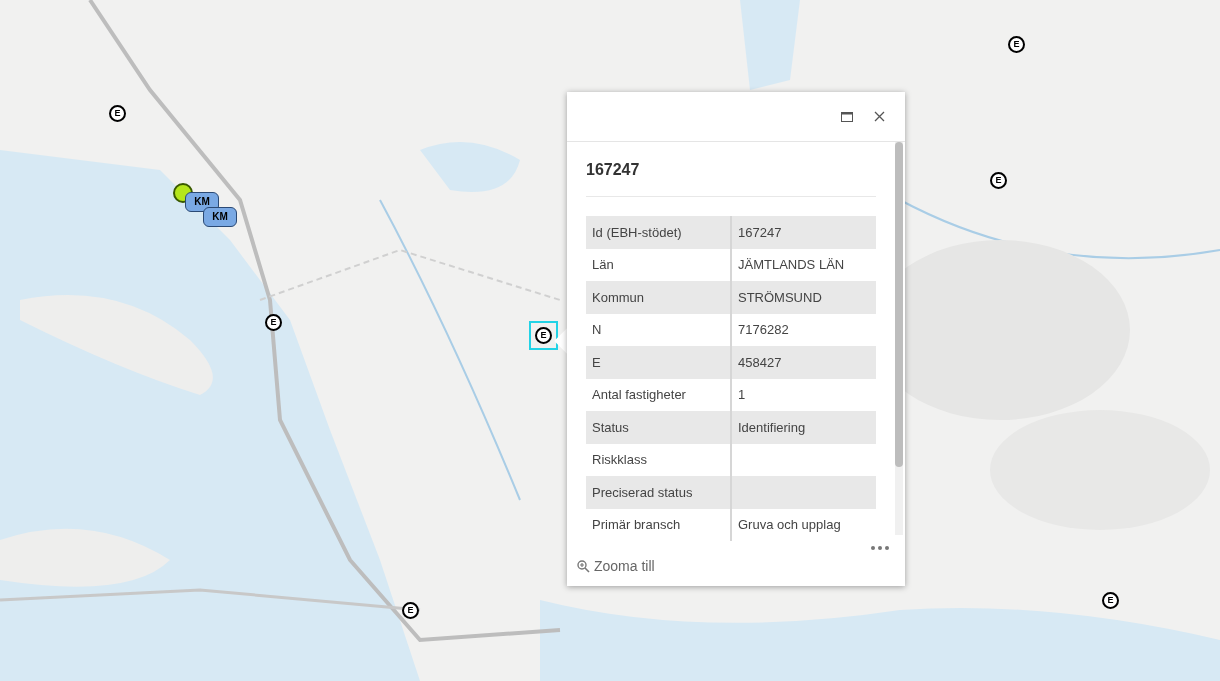 The image size is (1220, 681). Describe the element at coordinates (879, 116) in the screenshot. I see `close-icon` at that location.